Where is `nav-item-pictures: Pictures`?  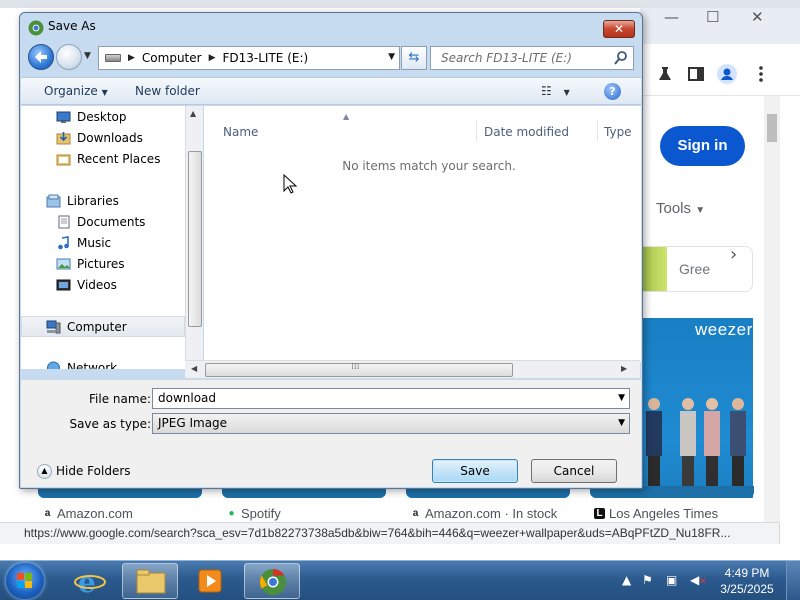
nav-item-pictures: Pictures is located at coordinates (103, 264).